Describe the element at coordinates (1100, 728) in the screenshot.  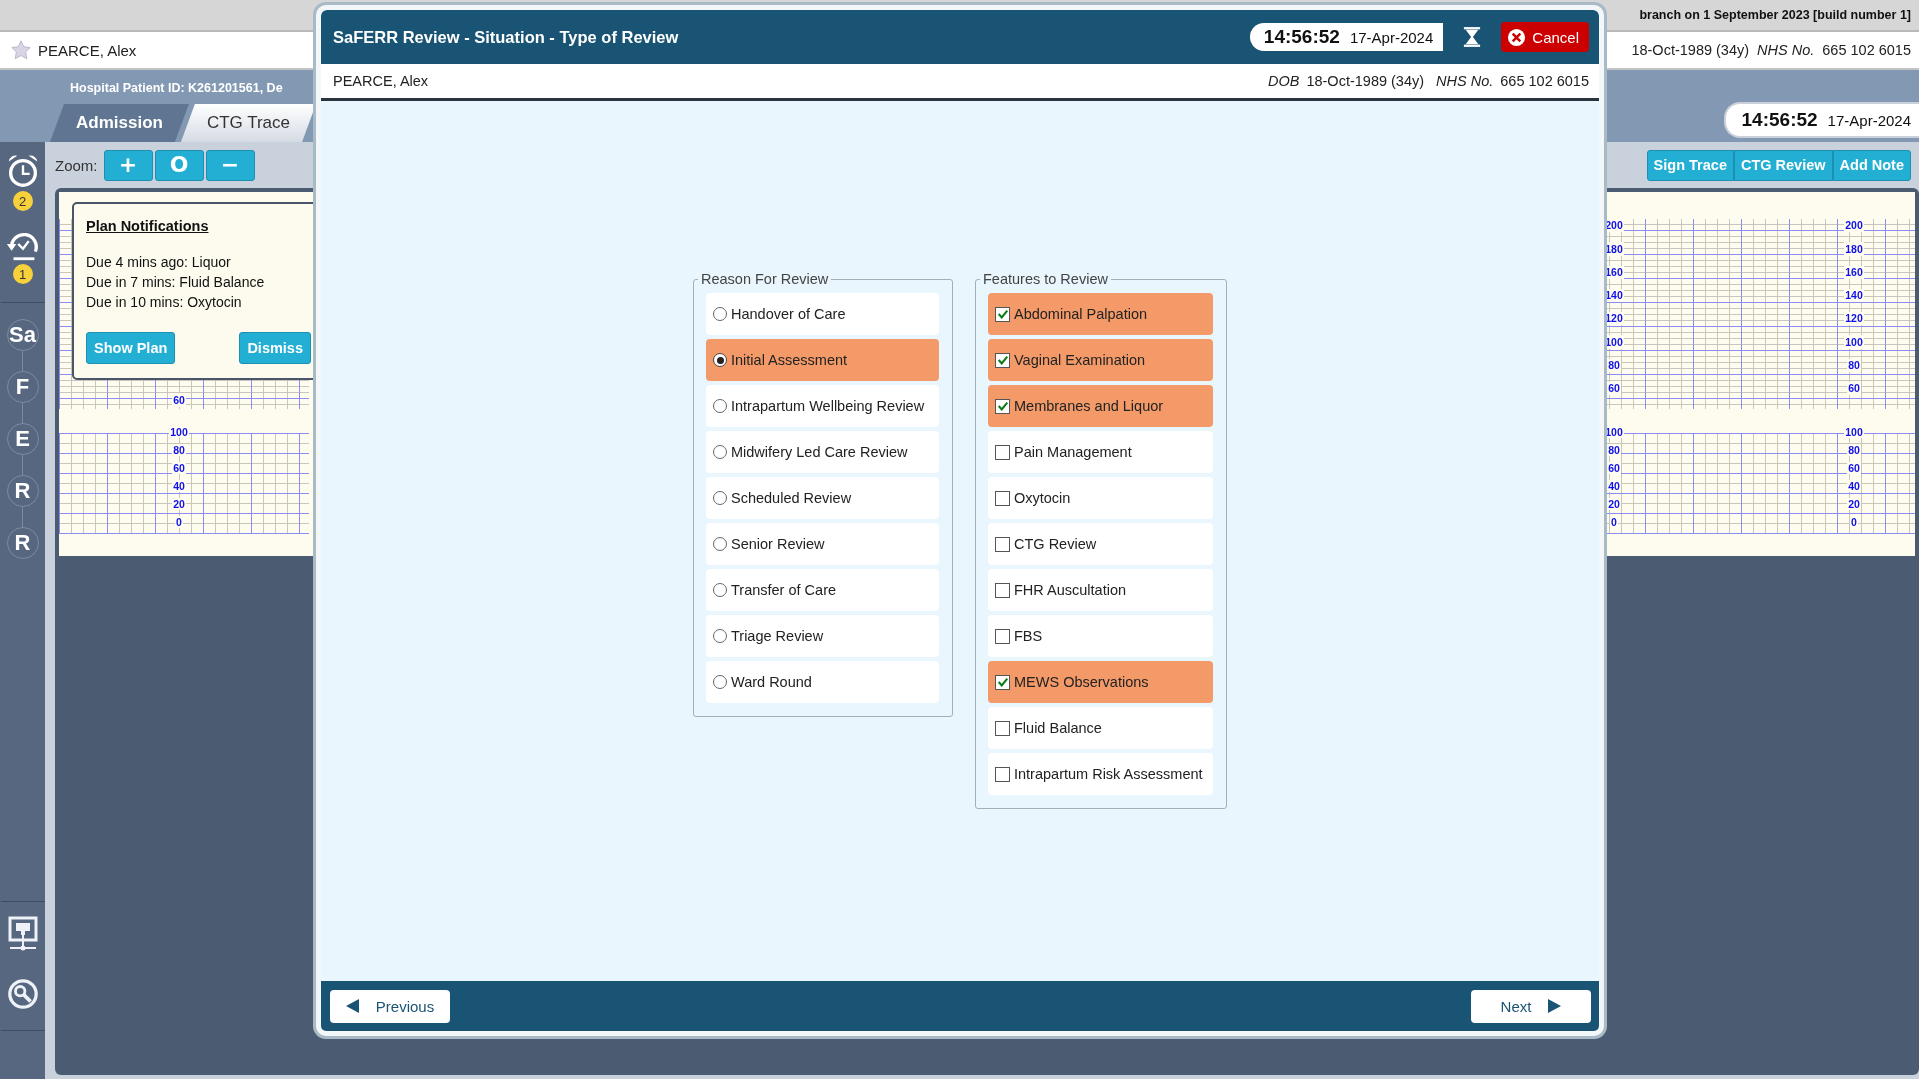
I see `checkbox-option: Fluid Balance` at that location.